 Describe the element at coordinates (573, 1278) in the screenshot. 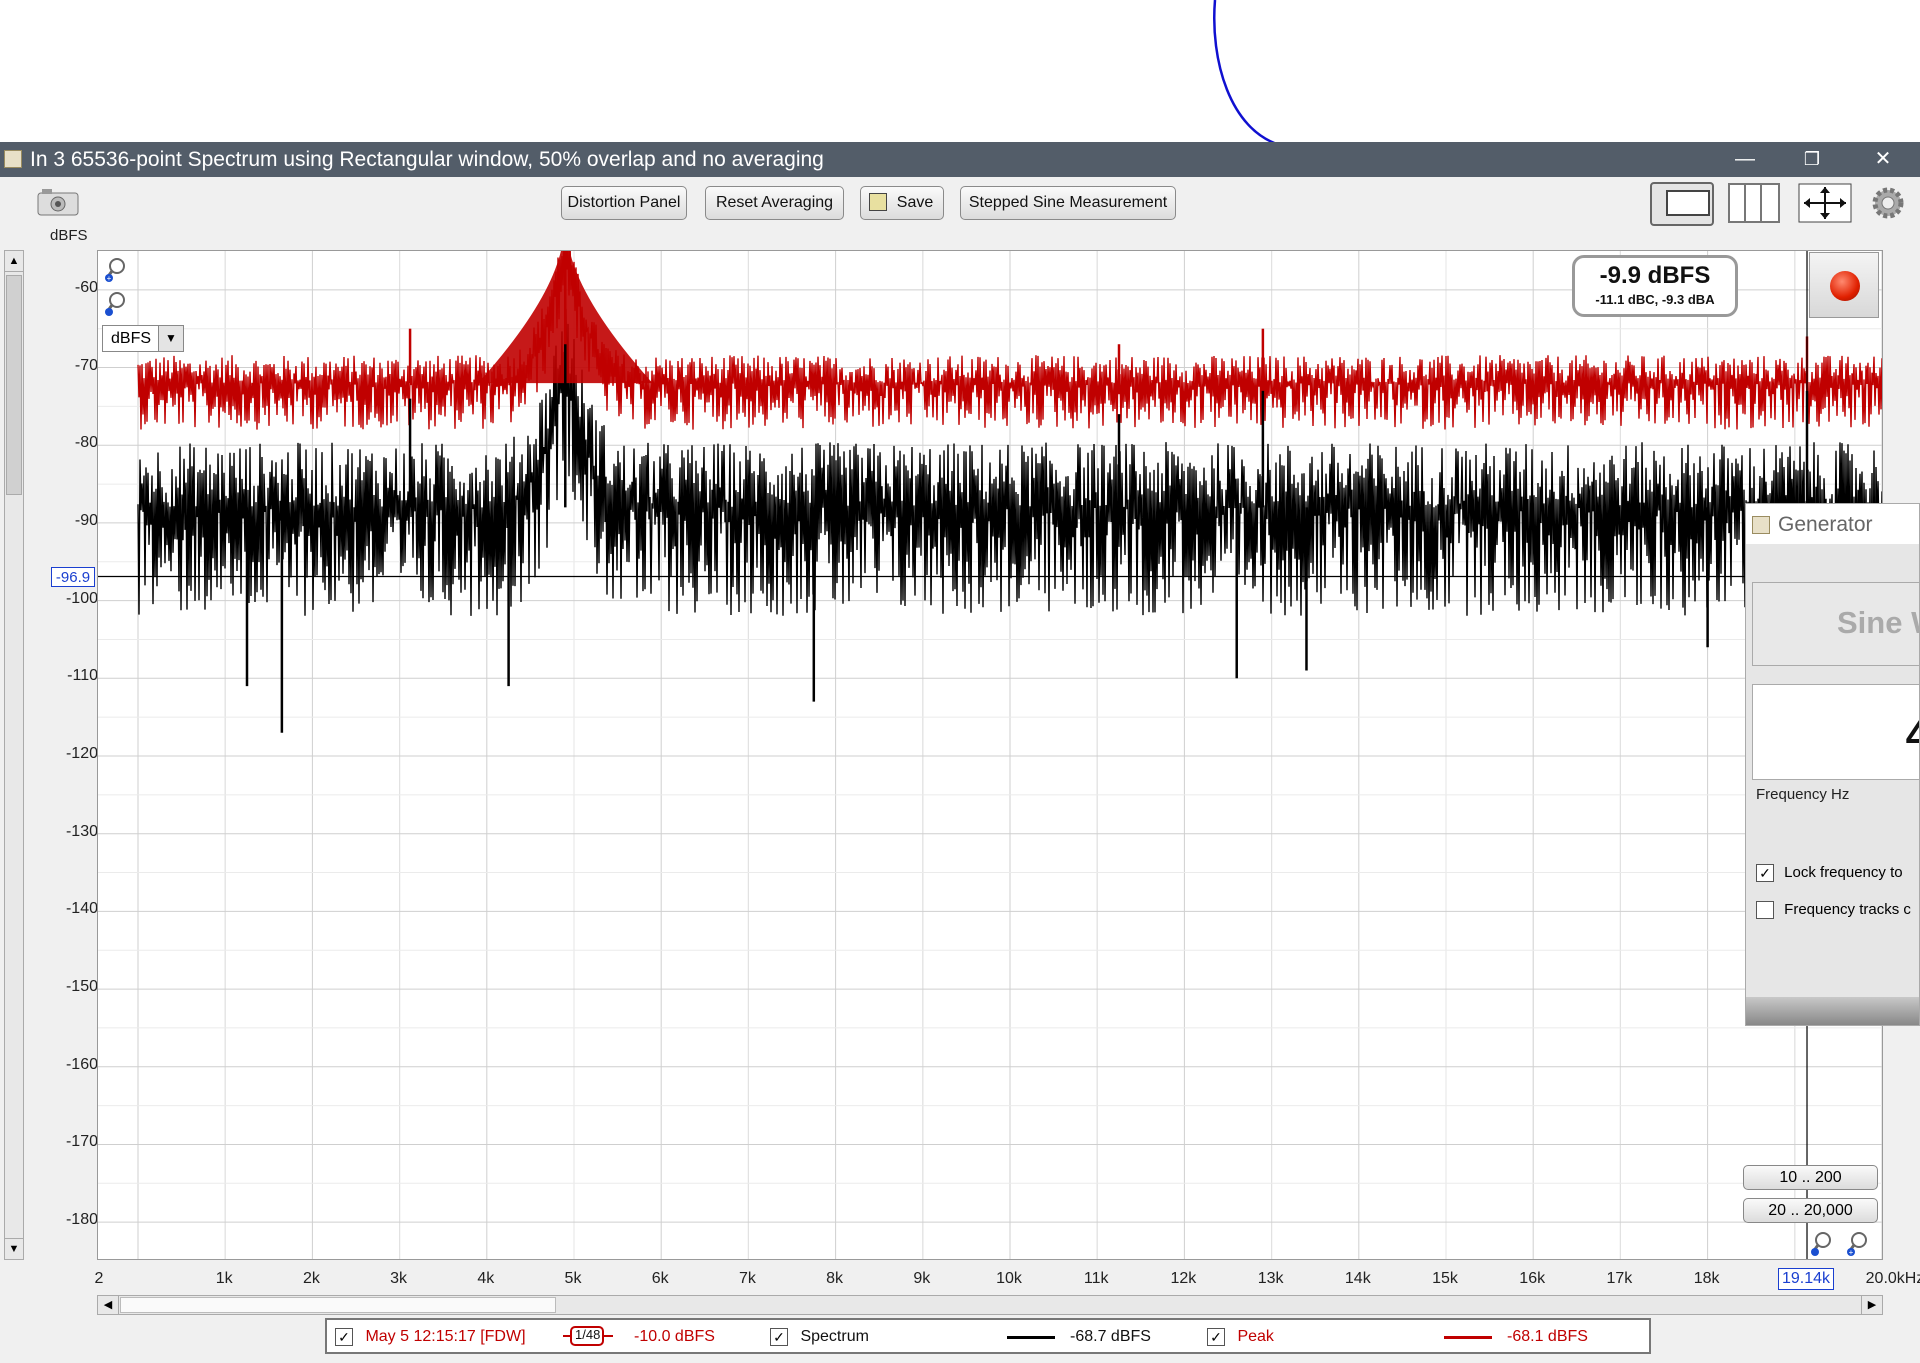

I see `x-tick-label: 5k` at that location.